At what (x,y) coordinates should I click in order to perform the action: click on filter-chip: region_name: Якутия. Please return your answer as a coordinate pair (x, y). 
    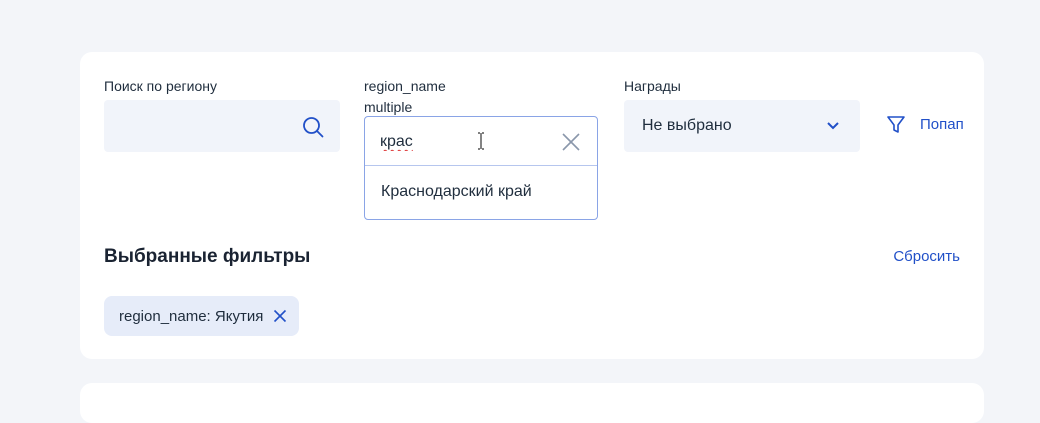
    Looking at the image, I should click on (202, 316).